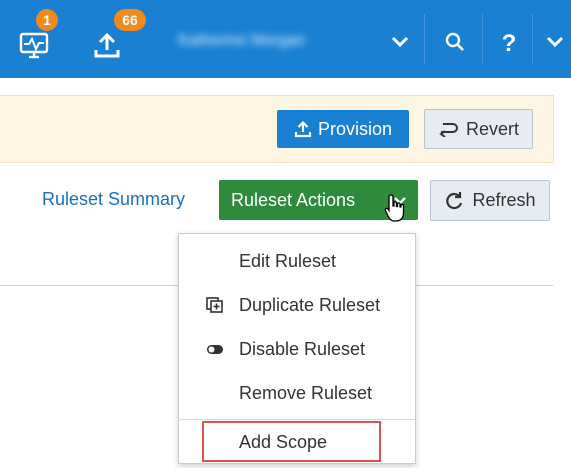 The image size is (571, 468). I want to click on menu-item-edit-ruleset: Edit Ruleset, so click(297, 261).